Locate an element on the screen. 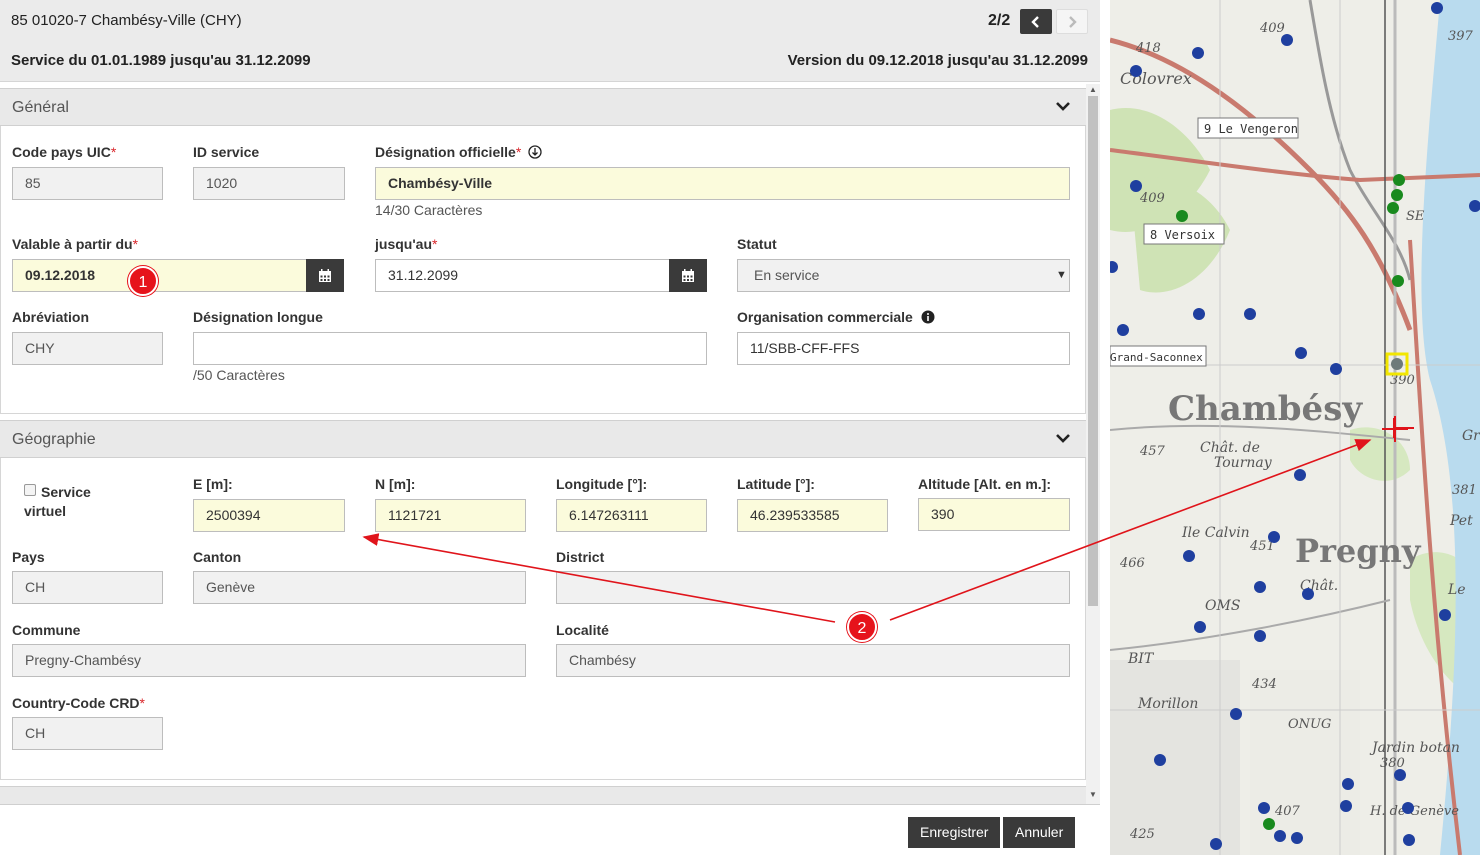 The height and width of the screenshot is (855, 1480). scrollbar-thumb is located at coordinates (1093, 351).